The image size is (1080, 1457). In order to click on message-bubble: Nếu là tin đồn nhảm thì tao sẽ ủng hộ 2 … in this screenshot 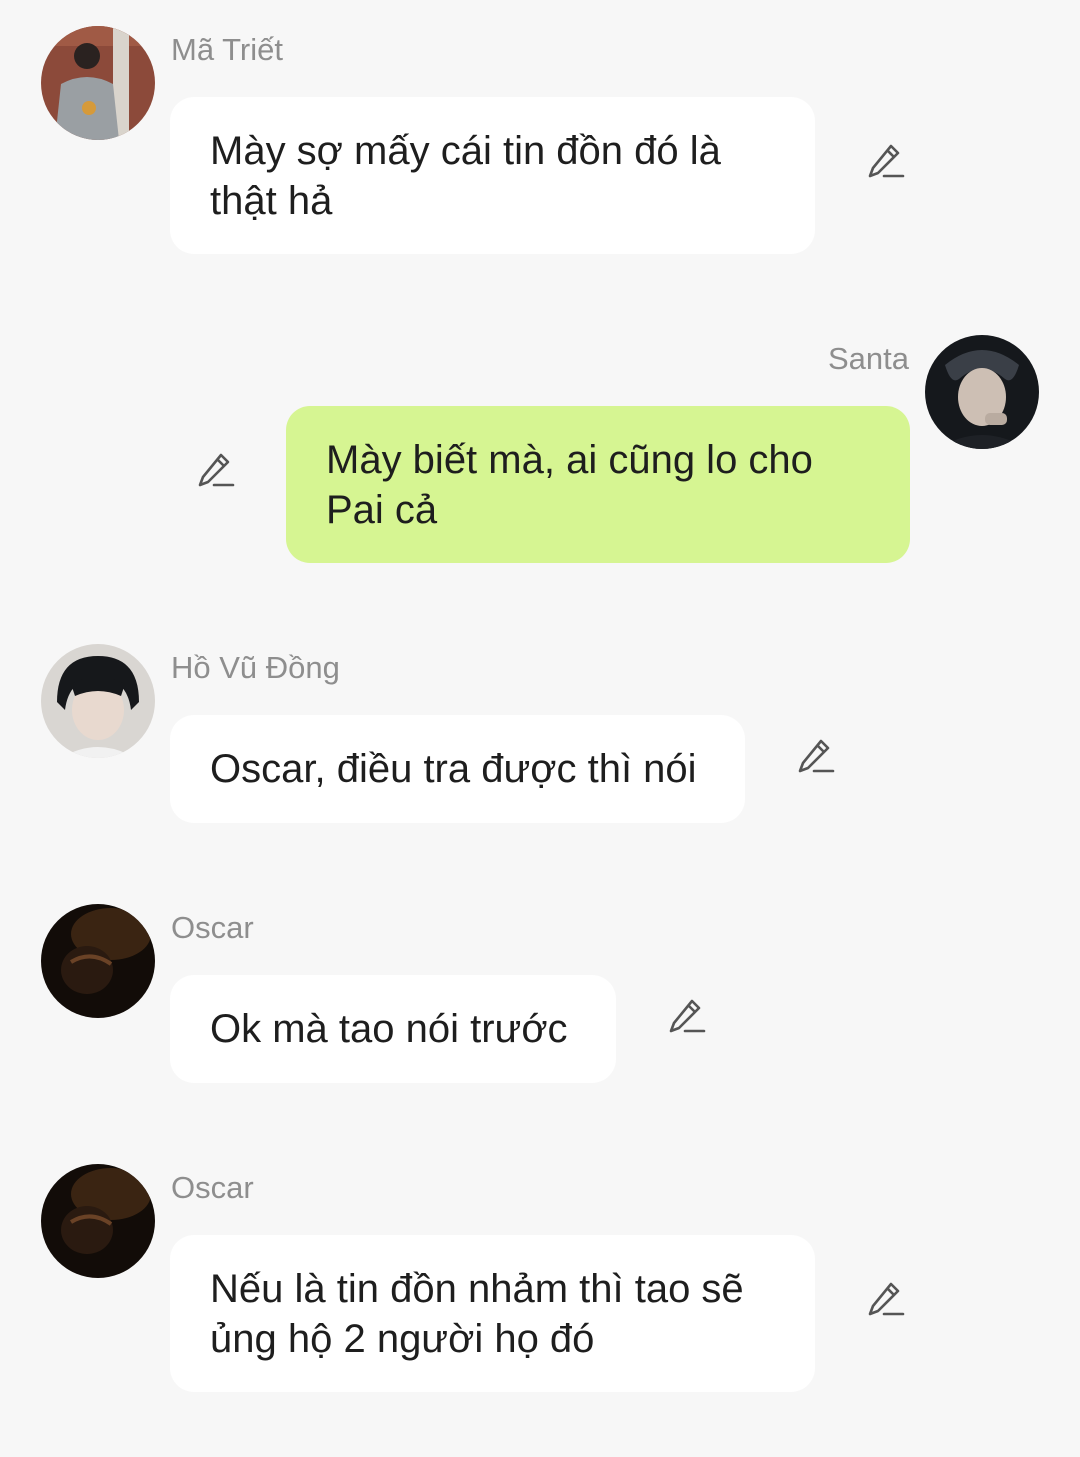, I will do `click(492, 1313)`.